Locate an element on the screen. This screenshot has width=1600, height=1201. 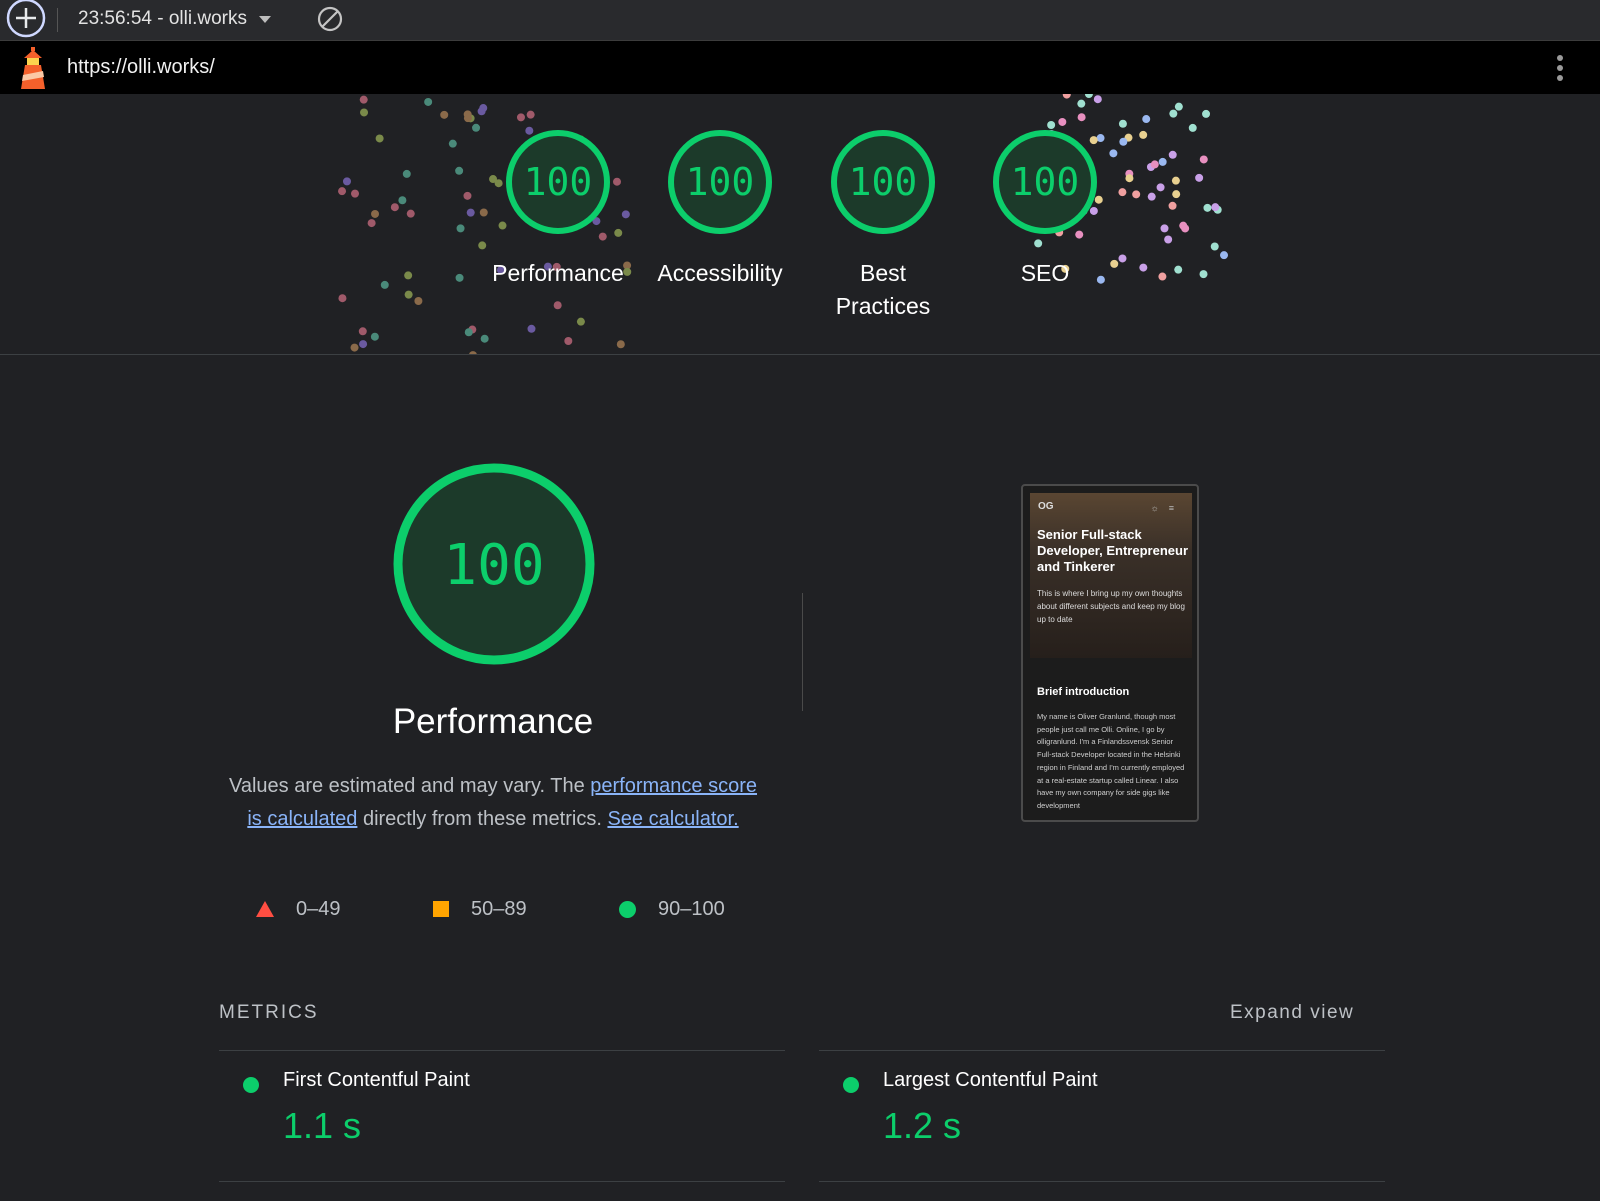
plus-circle-icon is located at coordinates (26, 19).